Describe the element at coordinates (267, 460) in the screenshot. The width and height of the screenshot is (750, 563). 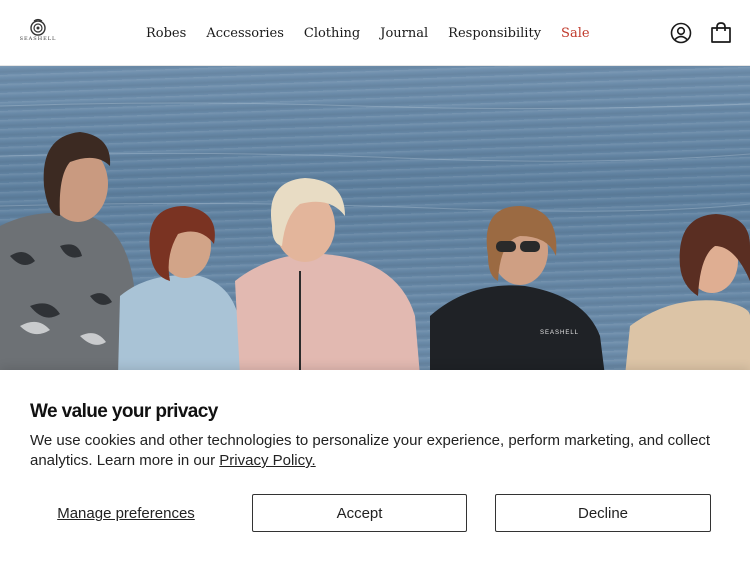
I see `privacy-policy-link: Privacy Policy.` at that location.